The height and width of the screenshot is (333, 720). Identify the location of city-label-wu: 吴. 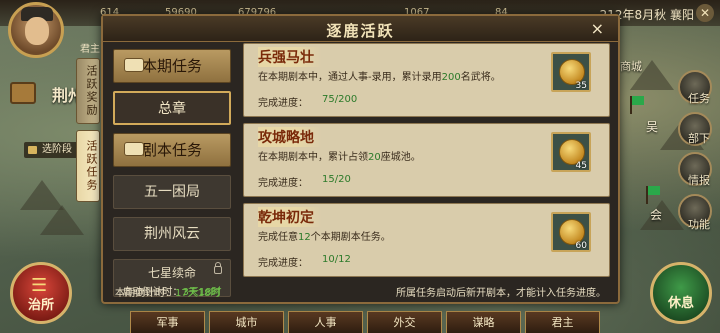
(652, 126).